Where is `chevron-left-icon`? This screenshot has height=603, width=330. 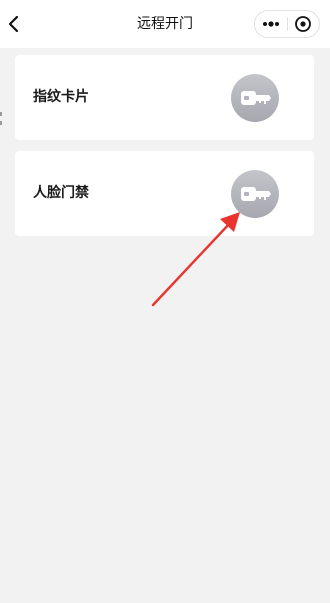 chevron-left-icon is located at coordinates (13, 24).